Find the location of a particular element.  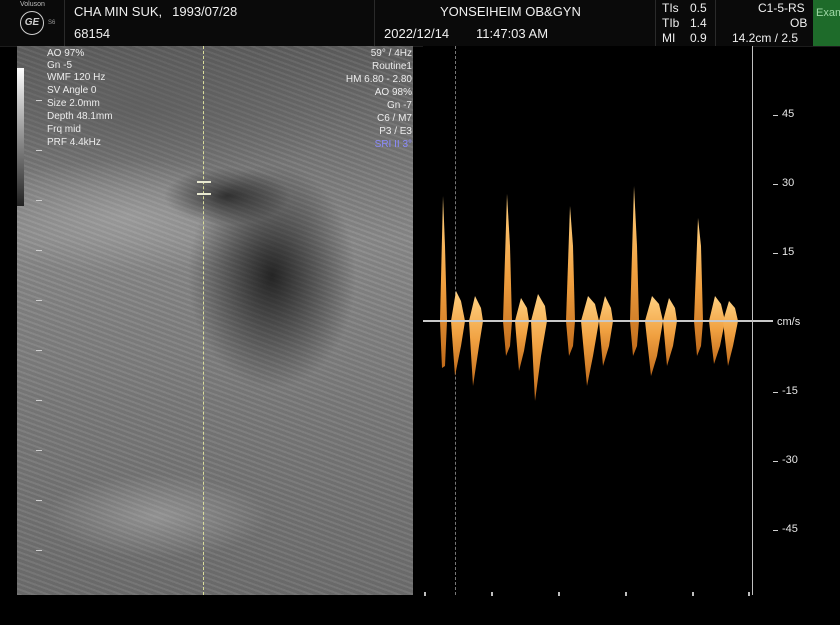

bmode-param: P3 / E3 is located at coordinates (395, 131).